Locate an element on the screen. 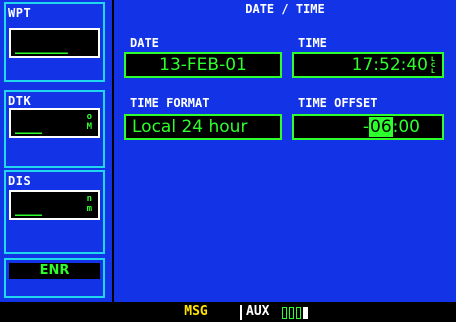  time-label: TIME is located at coordinates (312, 43).